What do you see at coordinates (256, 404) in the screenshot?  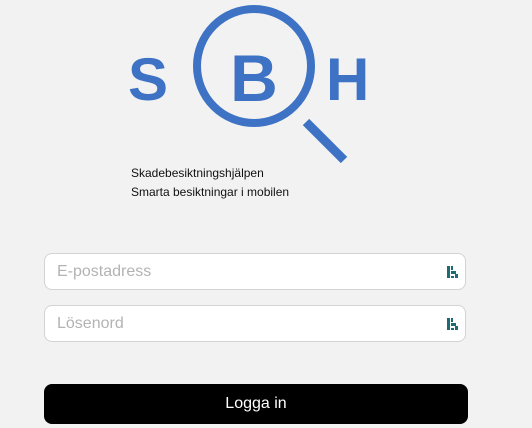 I see `login-button: Logga in` at bounding box center [256, 404].